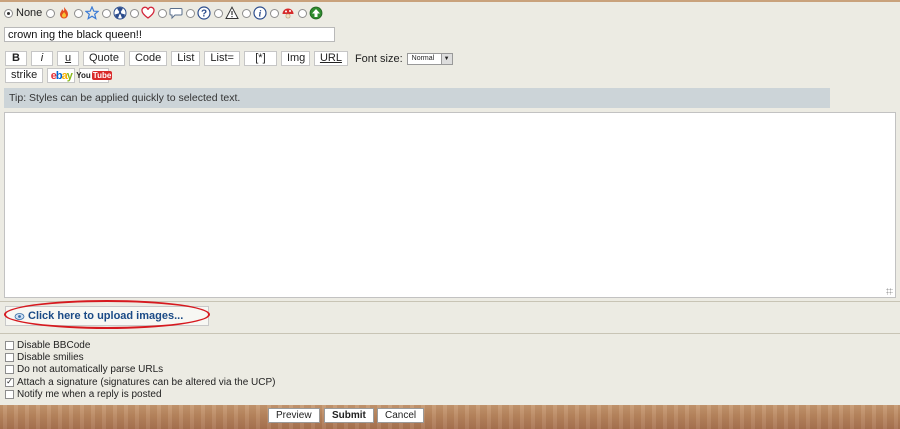  I want to click on red-mushroom-icon, so click(288, 13).